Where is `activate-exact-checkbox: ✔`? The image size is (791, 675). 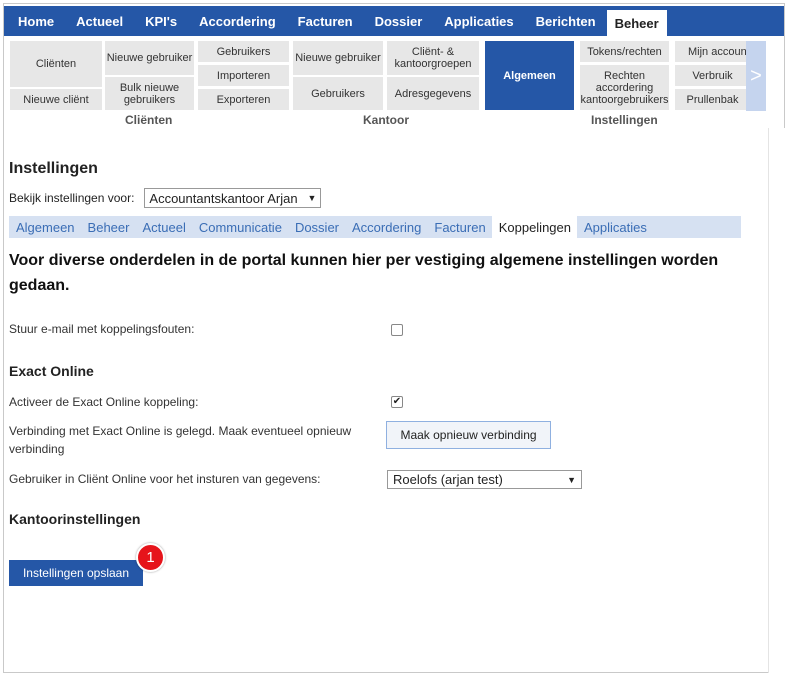 activate-exact-checkbox: ✔ is located at coordinates (397, 402).